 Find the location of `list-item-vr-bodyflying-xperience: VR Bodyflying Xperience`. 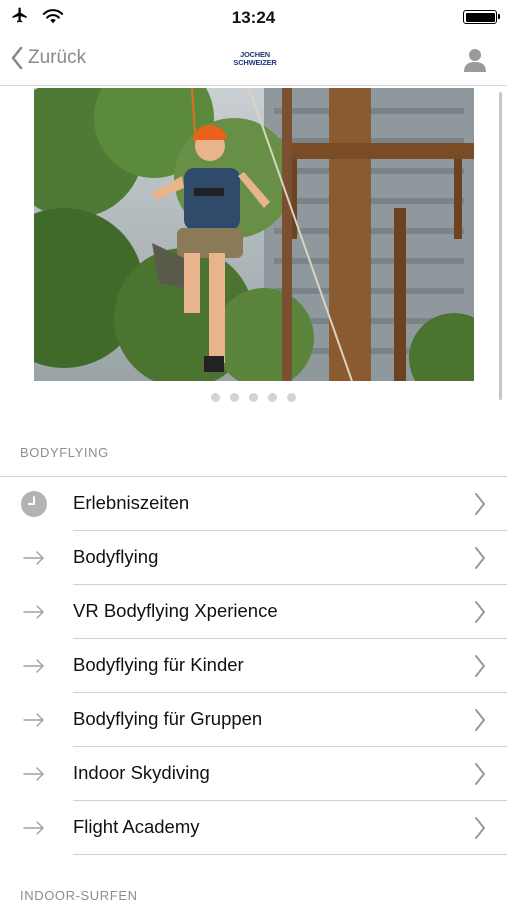

list-item-vr-bodyflying-xperience: VR Bodyflying Xperience is located at coordinates (265, 612).